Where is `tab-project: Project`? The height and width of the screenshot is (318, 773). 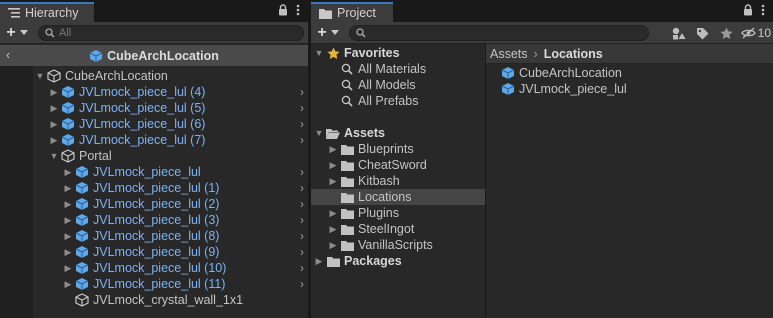
tab-project: Project is located at coordinates (352, 12).